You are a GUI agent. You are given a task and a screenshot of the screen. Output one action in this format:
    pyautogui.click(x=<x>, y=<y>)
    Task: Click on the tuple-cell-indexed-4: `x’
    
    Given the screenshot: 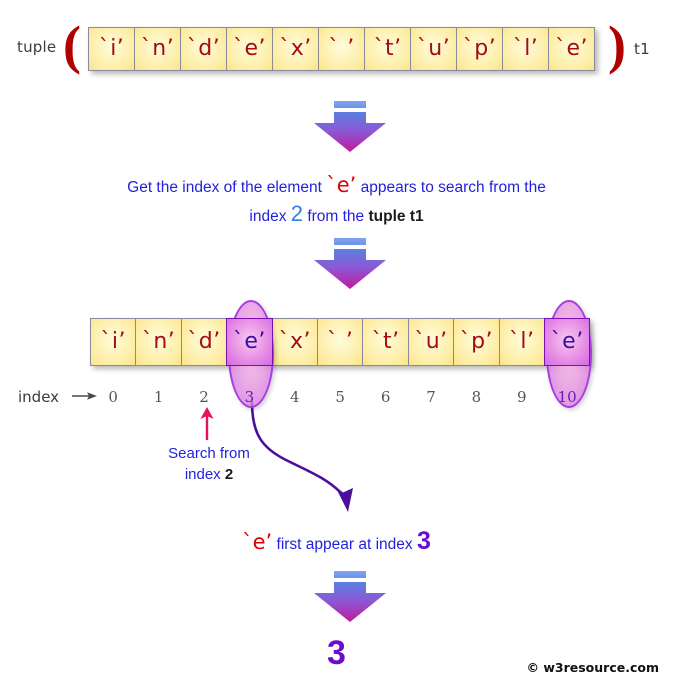 What is the action you would take?
    pyautogui.click(x=294, y=342)
    